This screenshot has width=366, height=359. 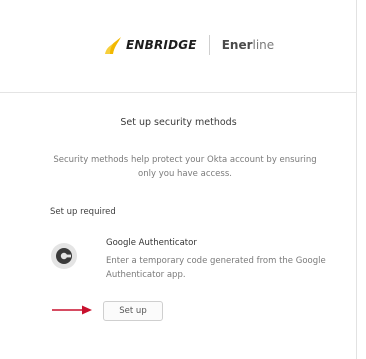 I want to click on enerline-light: line, so click(x=263, y=45).